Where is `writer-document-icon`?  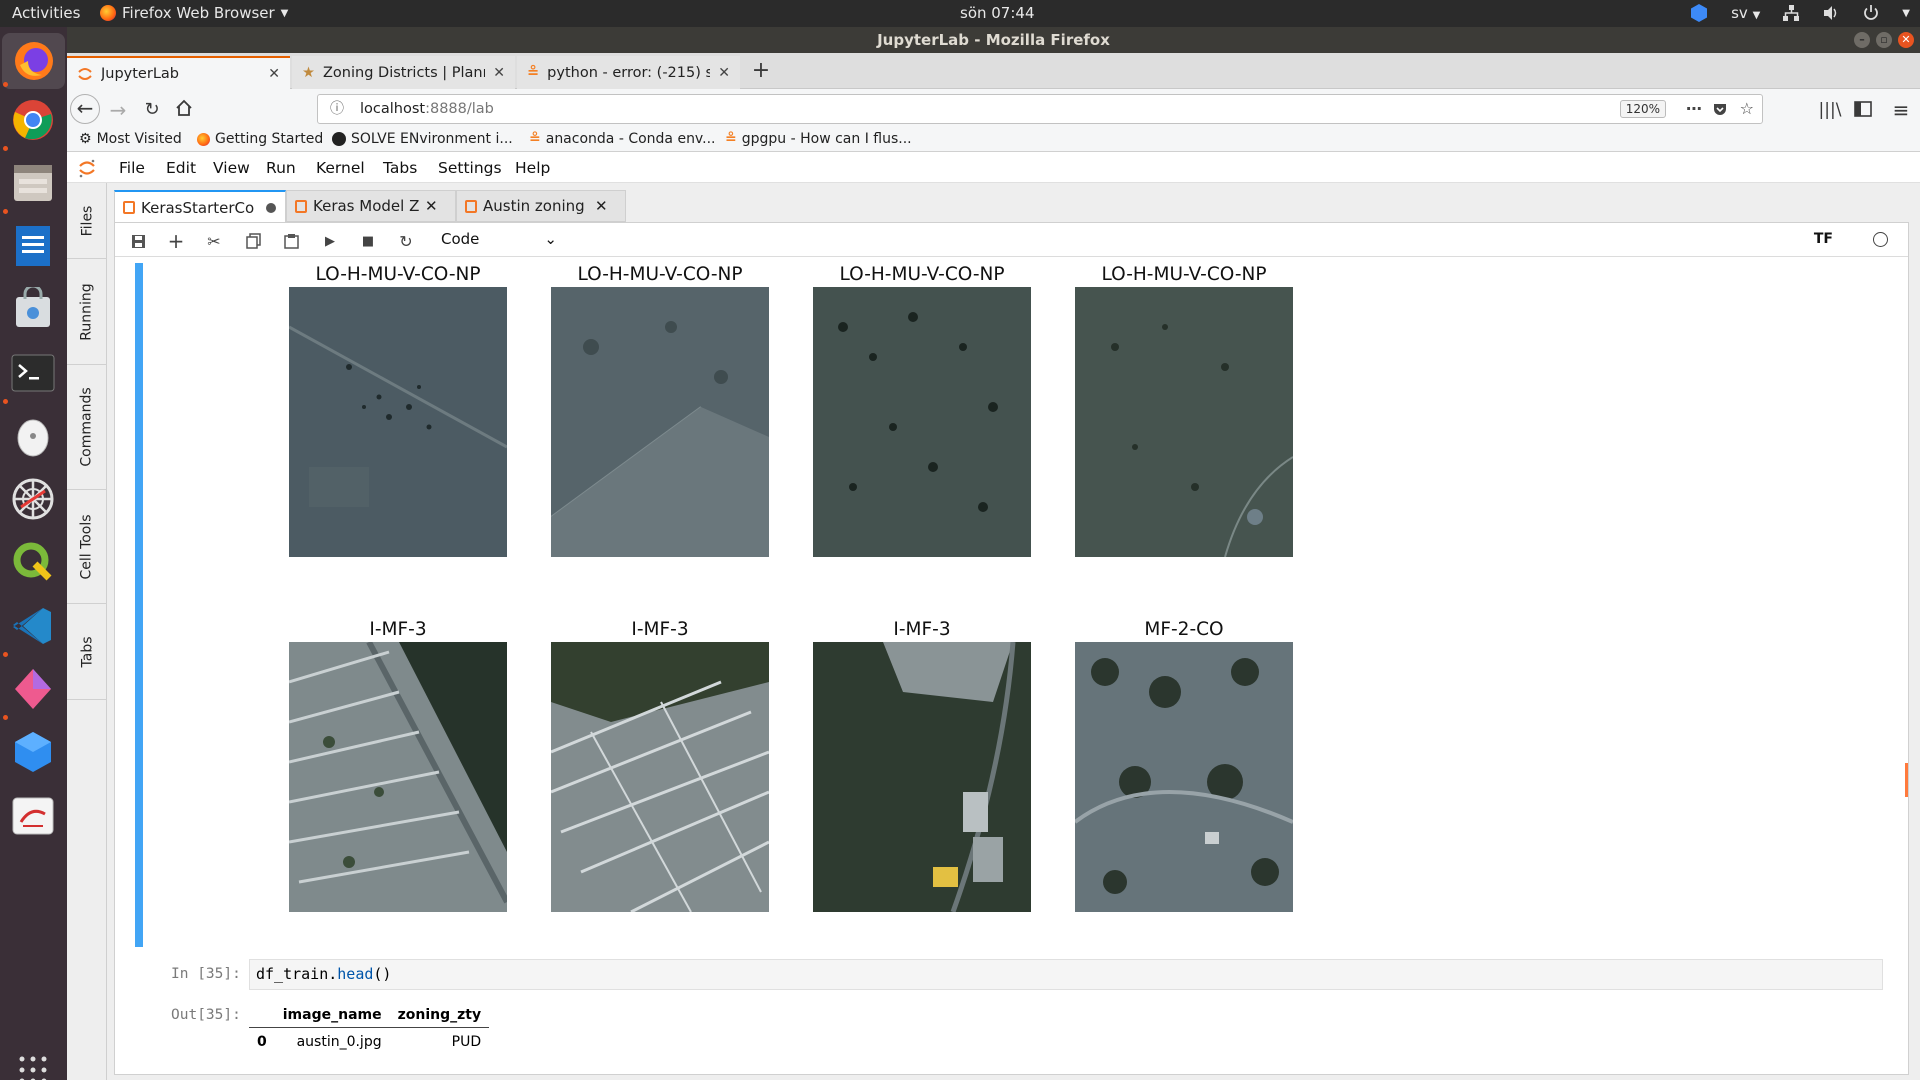 writer-document-icon is located at coordinates (33, 246).